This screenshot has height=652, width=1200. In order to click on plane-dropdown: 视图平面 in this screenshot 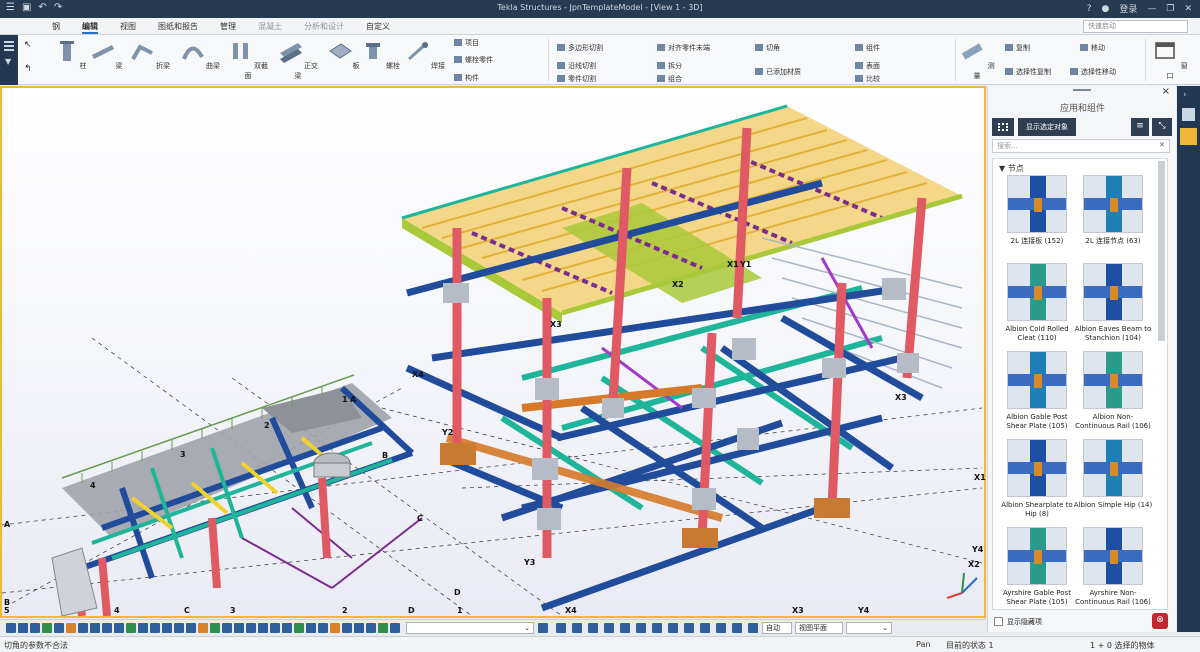, I will do `click(819, 628)`.